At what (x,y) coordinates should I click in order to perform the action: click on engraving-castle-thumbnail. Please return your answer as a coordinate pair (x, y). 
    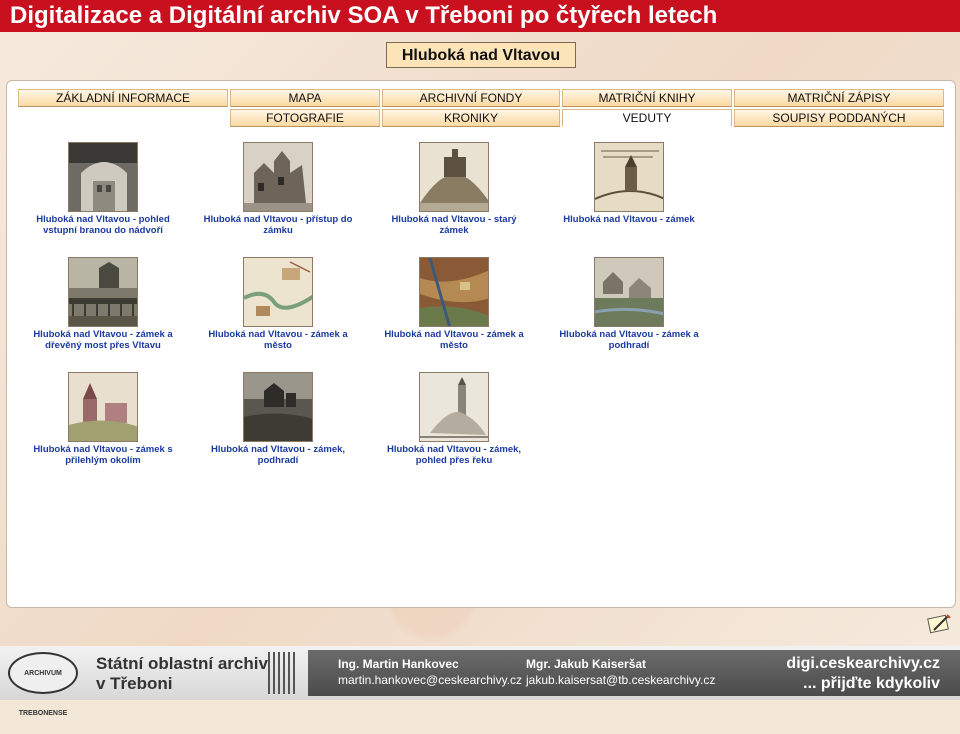
    Looking at the image, I should click on (278, 407).